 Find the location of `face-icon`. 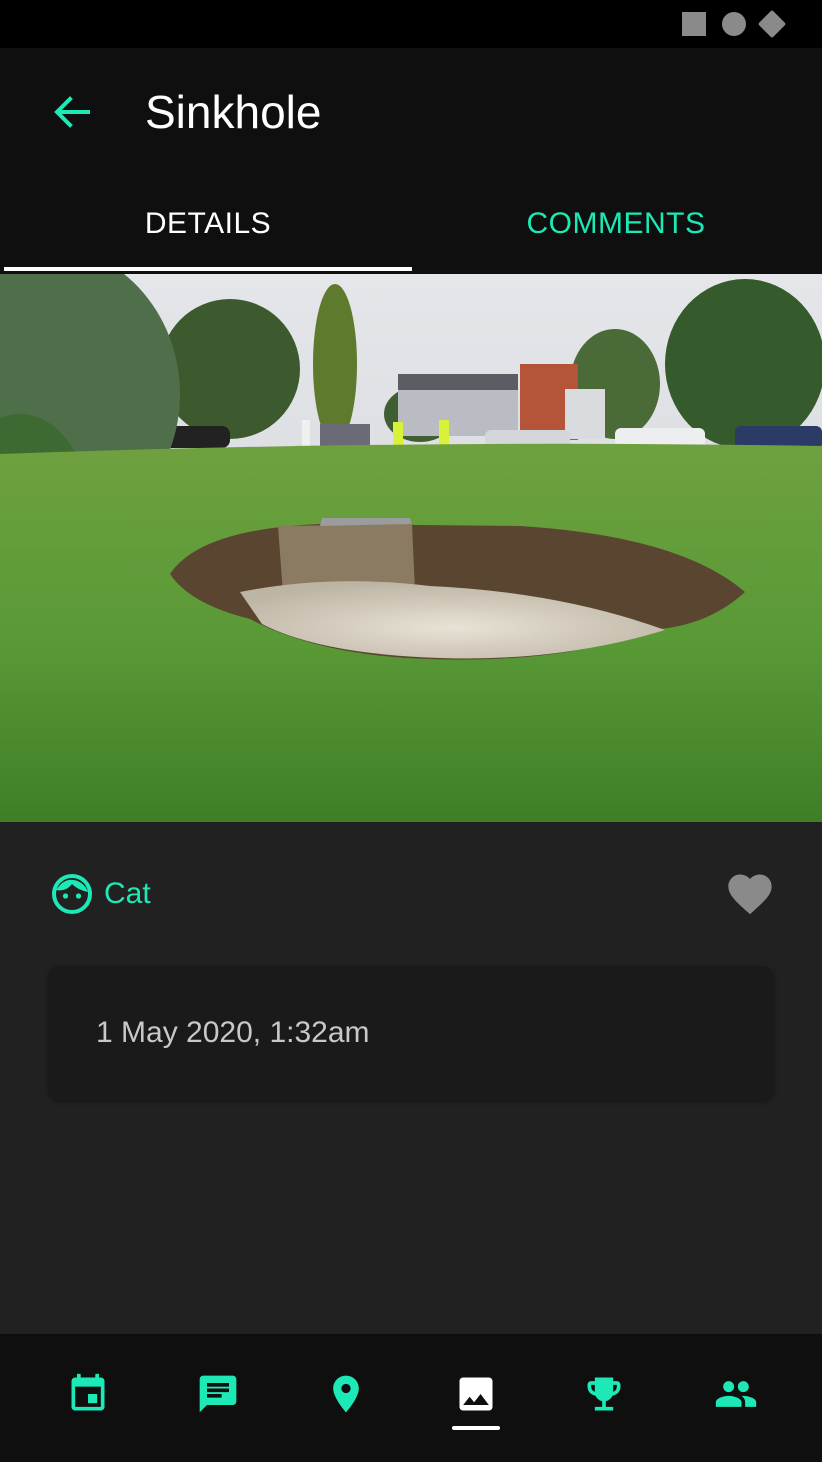

face-icon is located at coordinates (72, 894).